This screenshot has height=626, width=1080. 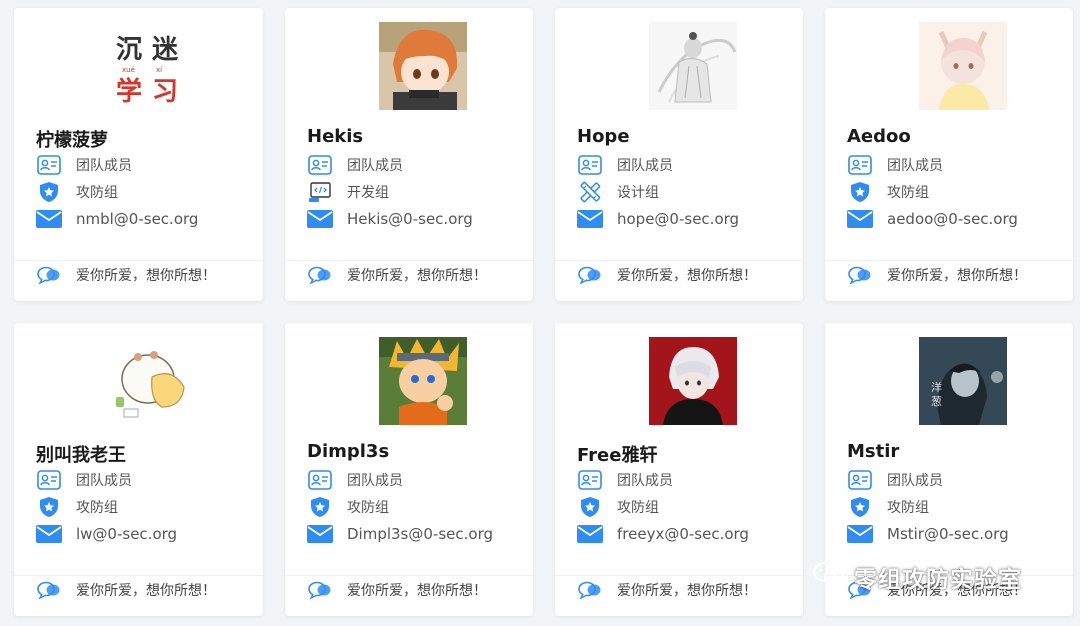 I want to click on group-label: 设计组, so click(x=638, y=193).